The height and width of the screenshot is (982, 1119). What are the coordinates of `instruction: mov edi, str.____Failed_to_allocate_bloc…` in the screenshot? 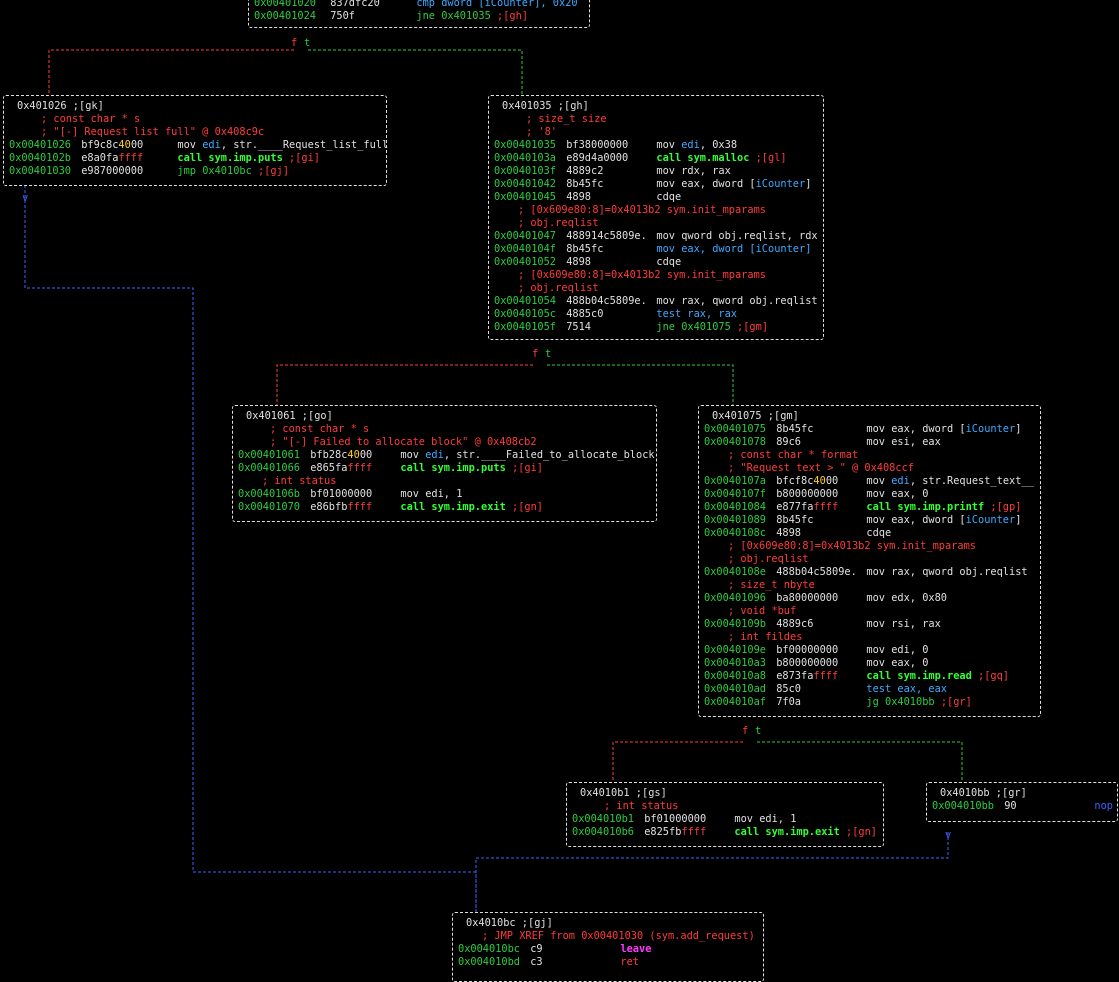 It's located at (527, 455).